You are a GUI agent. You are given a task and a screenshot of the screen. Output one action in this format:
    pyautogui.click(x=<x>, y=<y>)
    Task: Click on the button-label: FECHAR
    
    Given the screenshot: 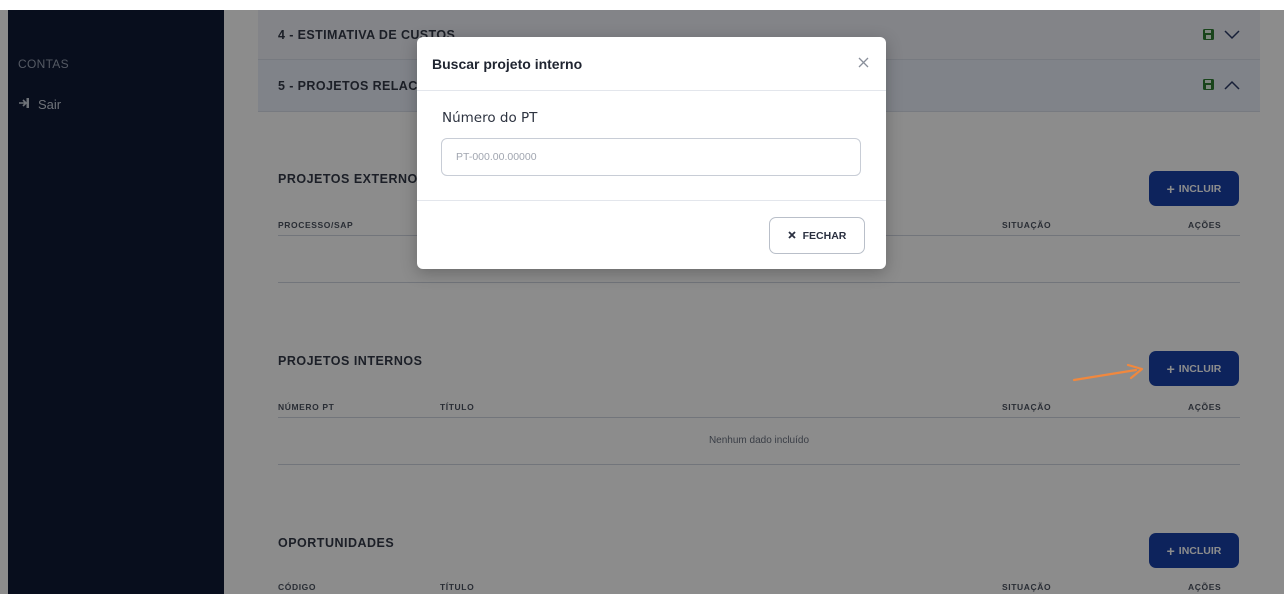 What is the action you would take?
    pyautogui.click(x=824, y=235)
    